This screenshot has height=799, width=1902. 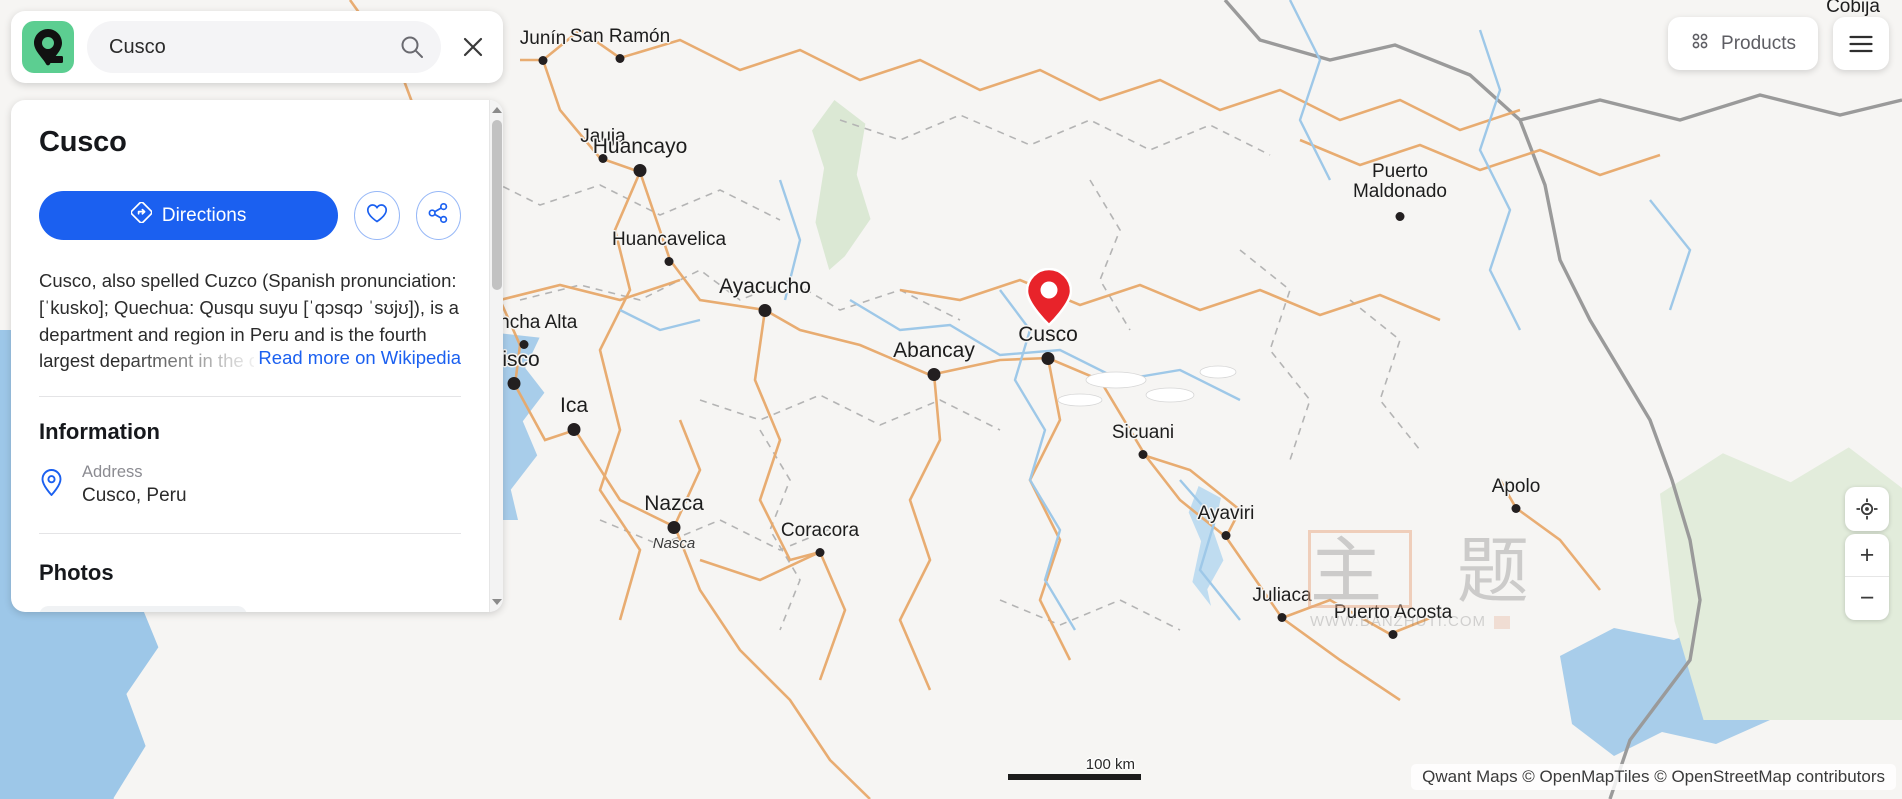 What do you see at coordinates (934, 350) in the screenshot?
I see `city-name: Abancay` at bounding box center [934, 350].